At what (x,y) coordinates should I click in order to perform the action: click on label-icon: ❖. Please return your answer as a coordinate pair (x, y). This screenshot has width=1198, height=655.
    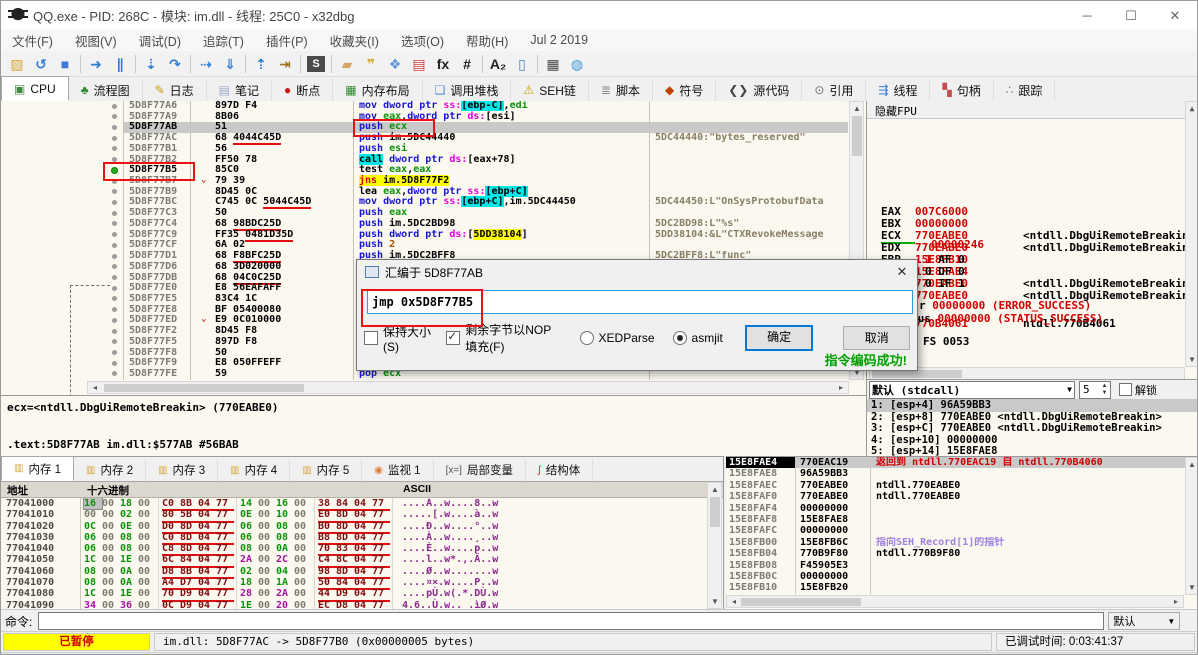
    Looking at the image, I should click on (395, 64).